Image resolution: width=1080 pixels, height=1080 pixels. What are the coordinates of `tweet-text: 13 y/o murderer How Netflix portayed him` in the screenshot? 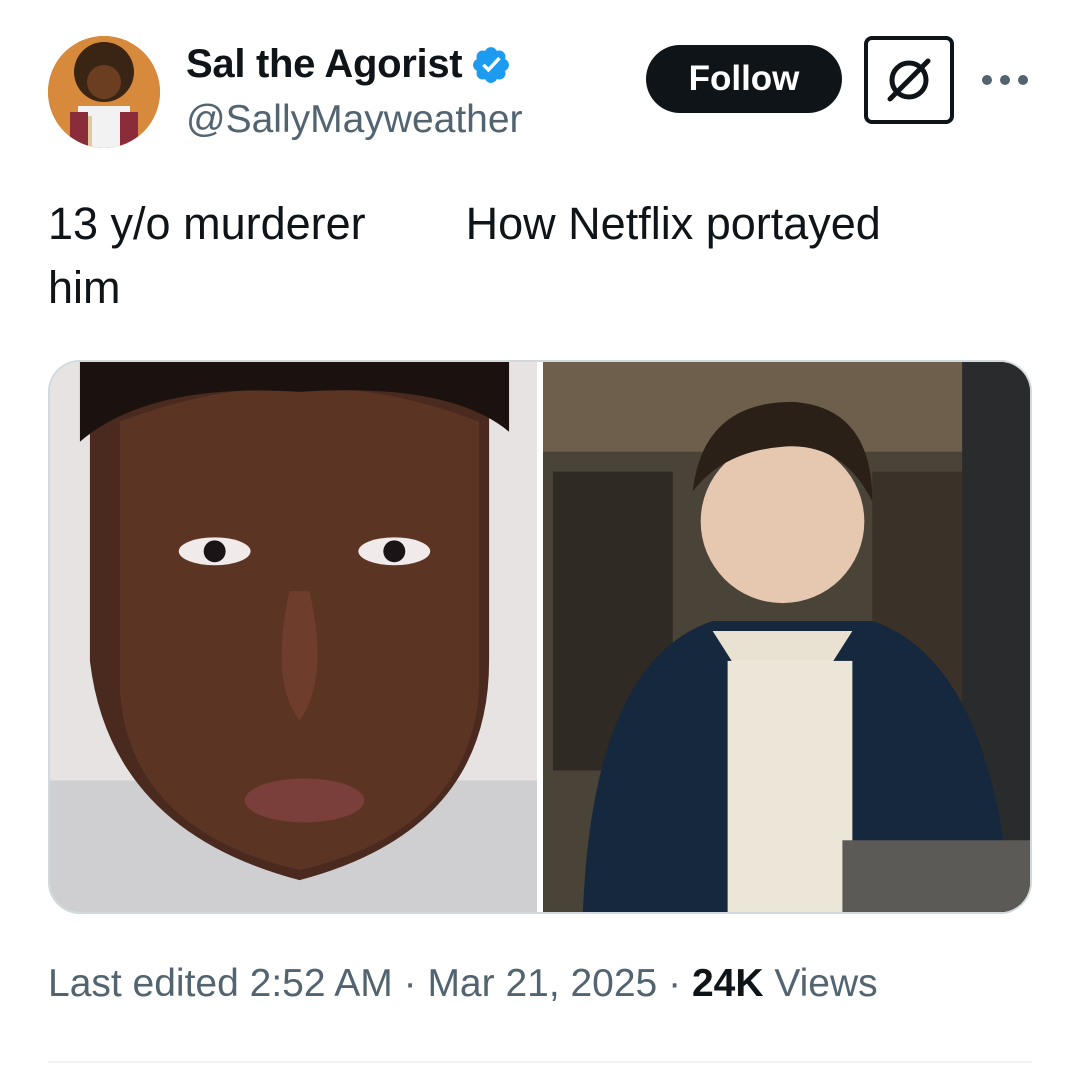 It's located at (464, 255).